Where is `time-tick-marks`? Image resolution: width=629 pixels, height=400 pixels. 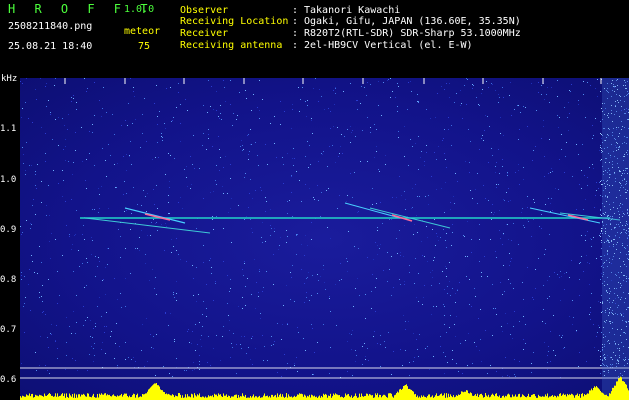 time-tick-marks is located at coordinates (333, 81).